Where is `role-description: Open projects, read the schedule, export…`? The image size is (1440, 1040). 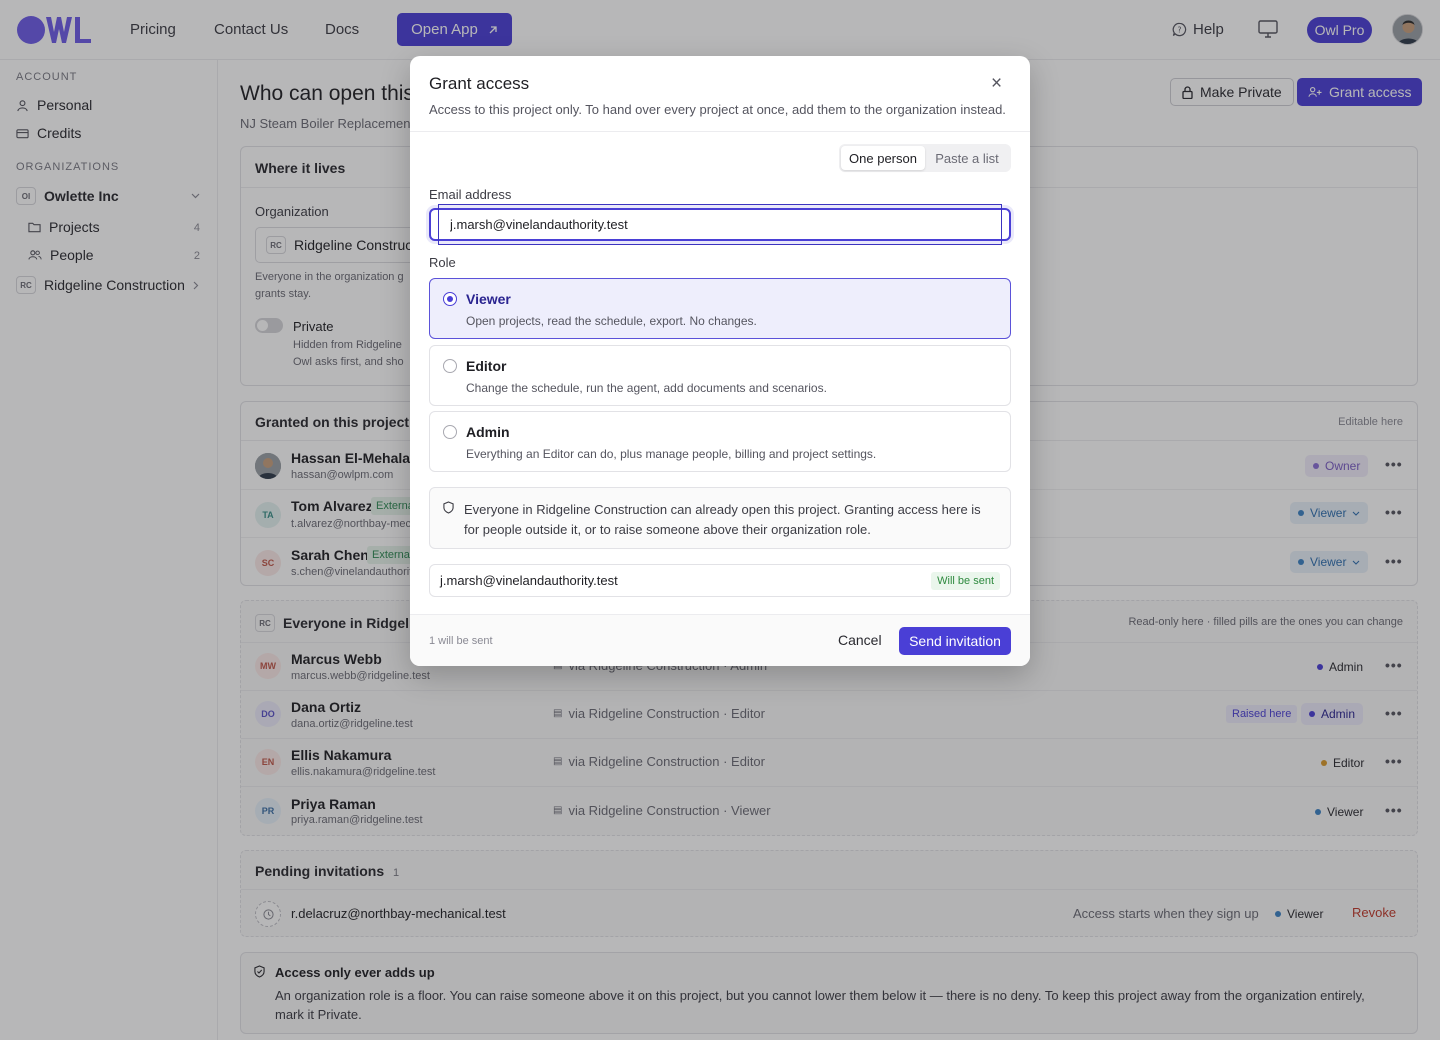
role-description: Open projects, read the schedule, export… is located at coordinates (611, 321).